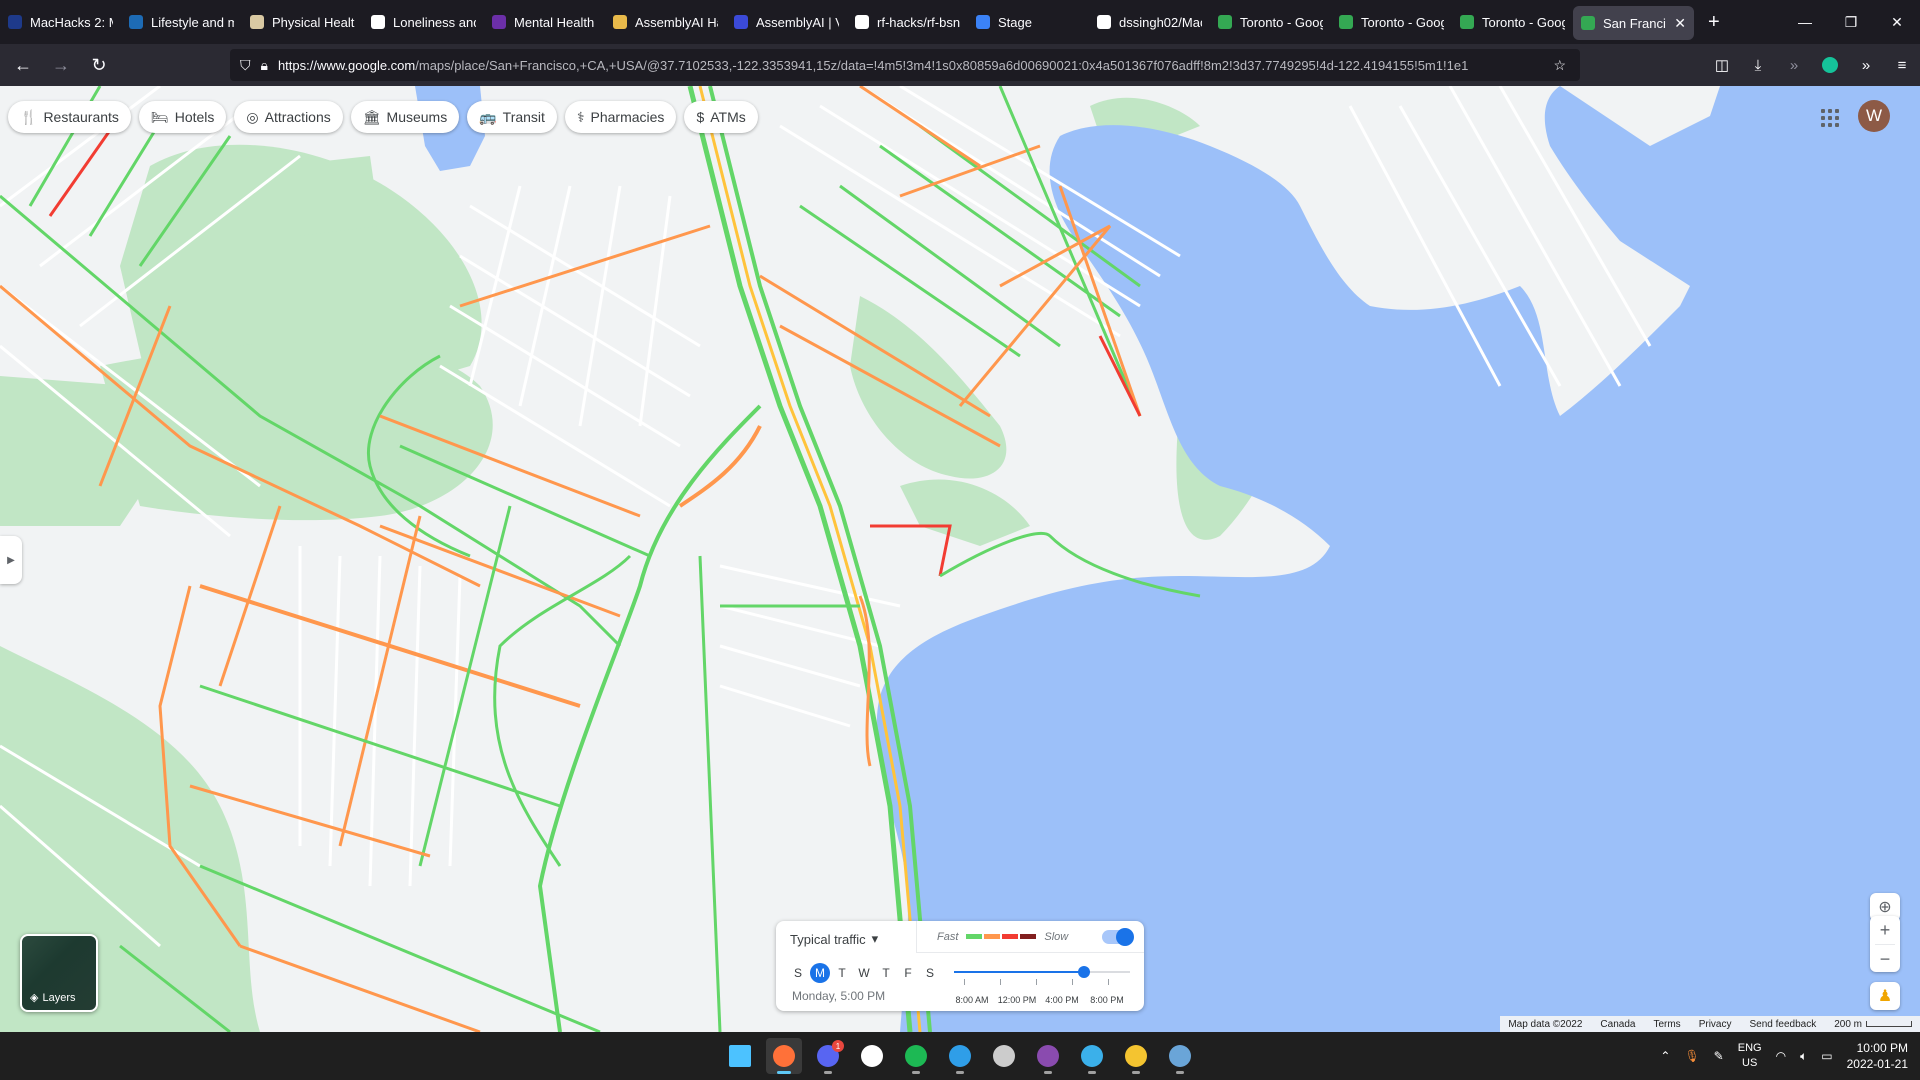 Image resolution: width=1920 pixels, height=1080 pixels. What do you see at coordinates (620, 117) in the screenshot?
I see `chip-pharmacies: ⚕ Pharmacies` at bounding box center [620, 117].